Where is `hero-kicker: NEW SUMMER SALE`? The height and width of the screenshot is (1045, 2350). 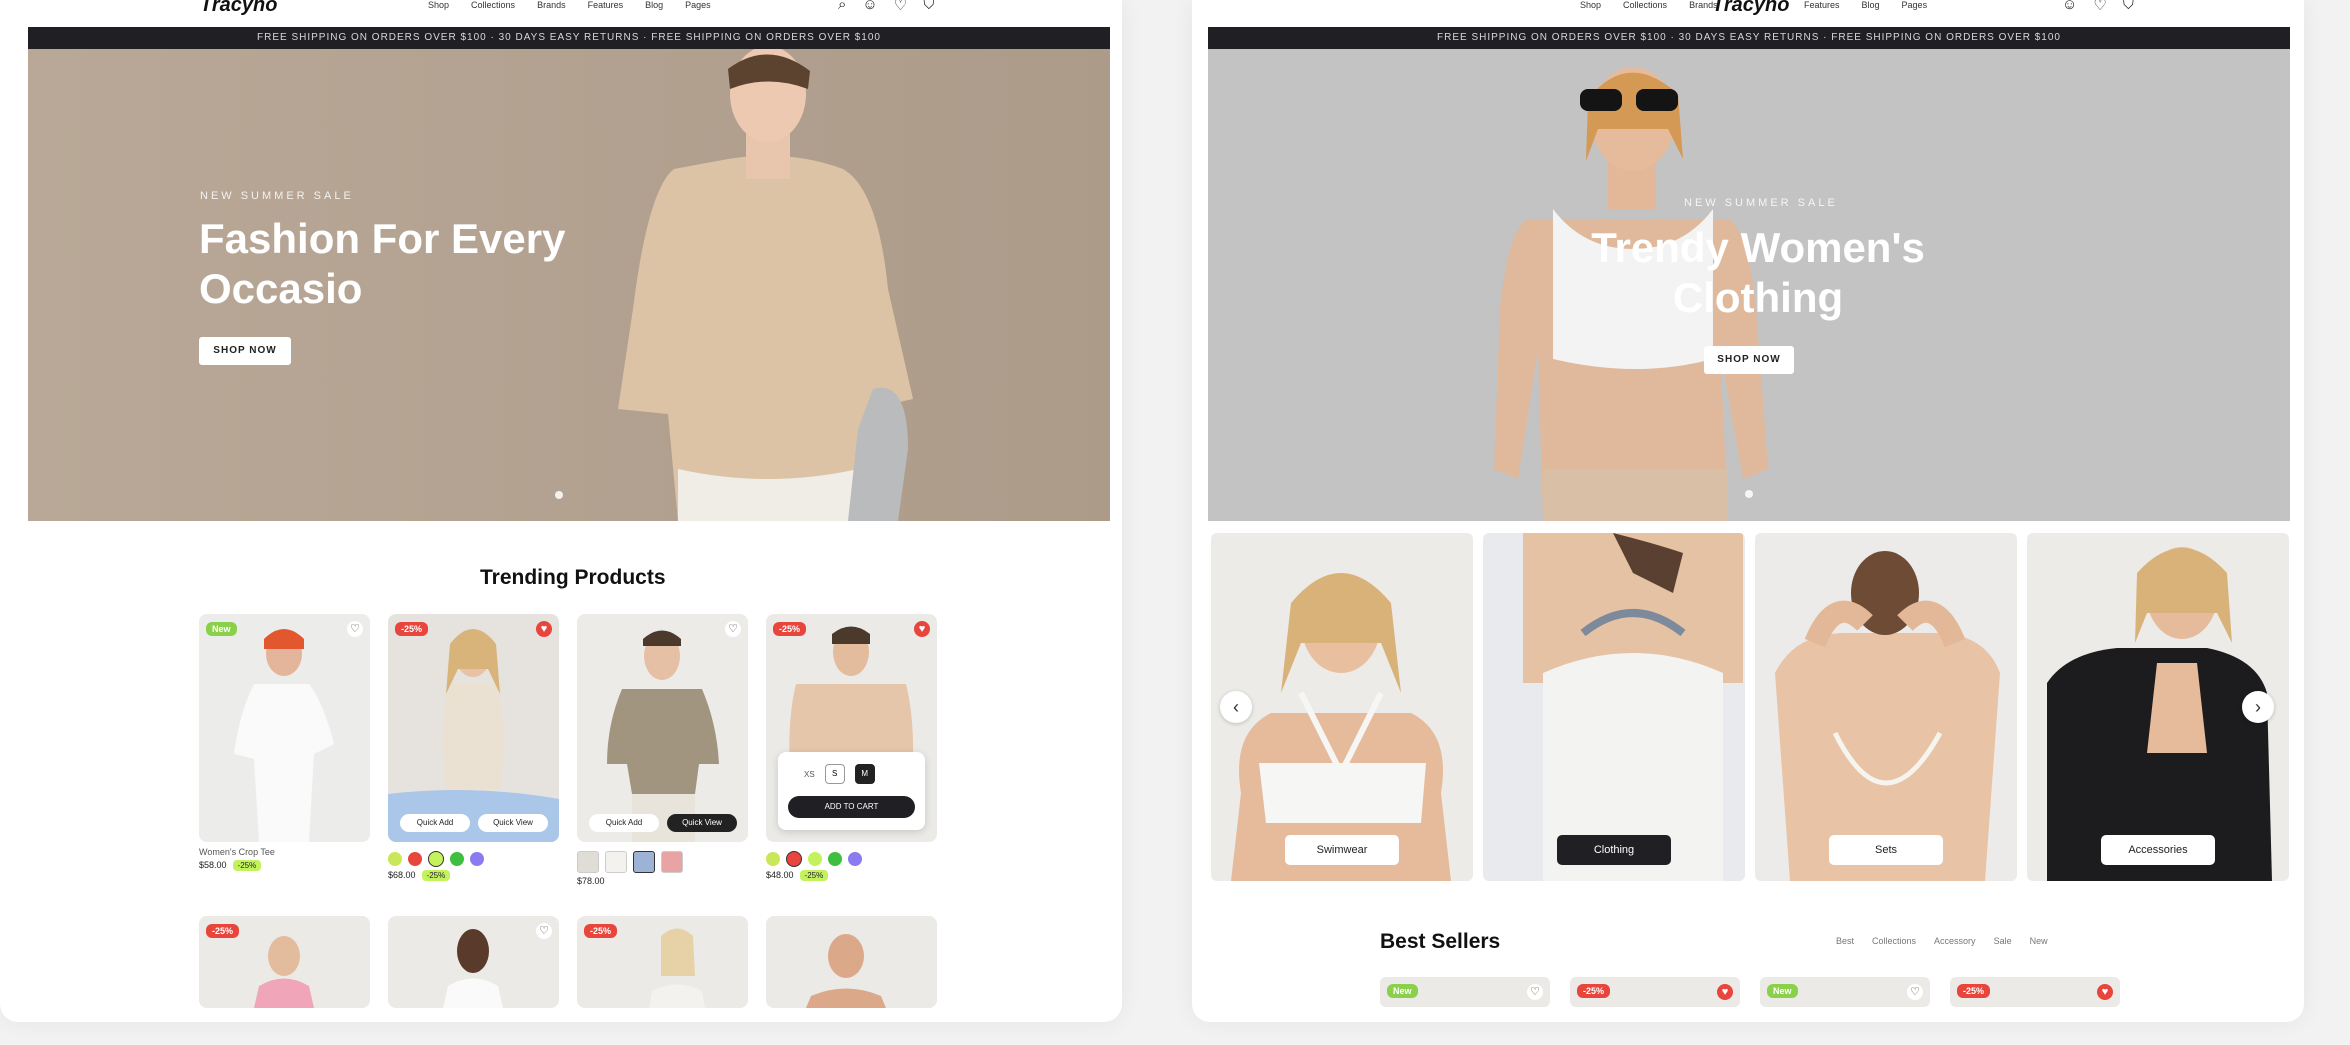
hero-kicker: NEW SUMMER SALE is located at coordinates (1761, 203).